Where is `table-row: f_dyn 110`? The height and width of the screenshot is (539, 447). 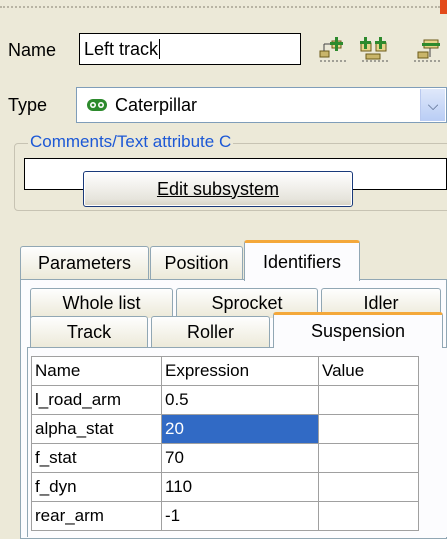
table-row: f_dyn 110 is located at coordinates (225, 487).